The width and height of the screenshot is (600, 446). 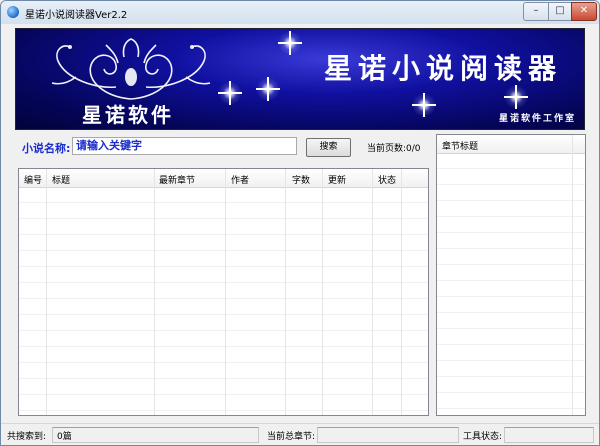 What do you see at coordinates (61, 179) in the screenshot?
I see `column-header-title: 标题` at bounding box center [61, 179].